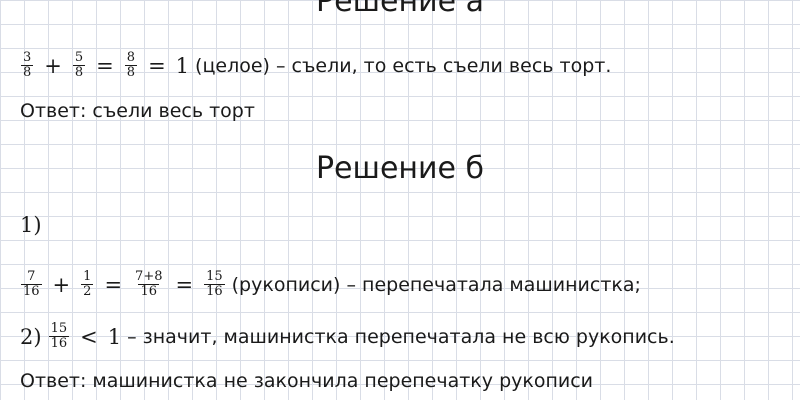  Describe the element at coordinates (87, 276) in the screenshot. I see `numerator: 1` at that location.